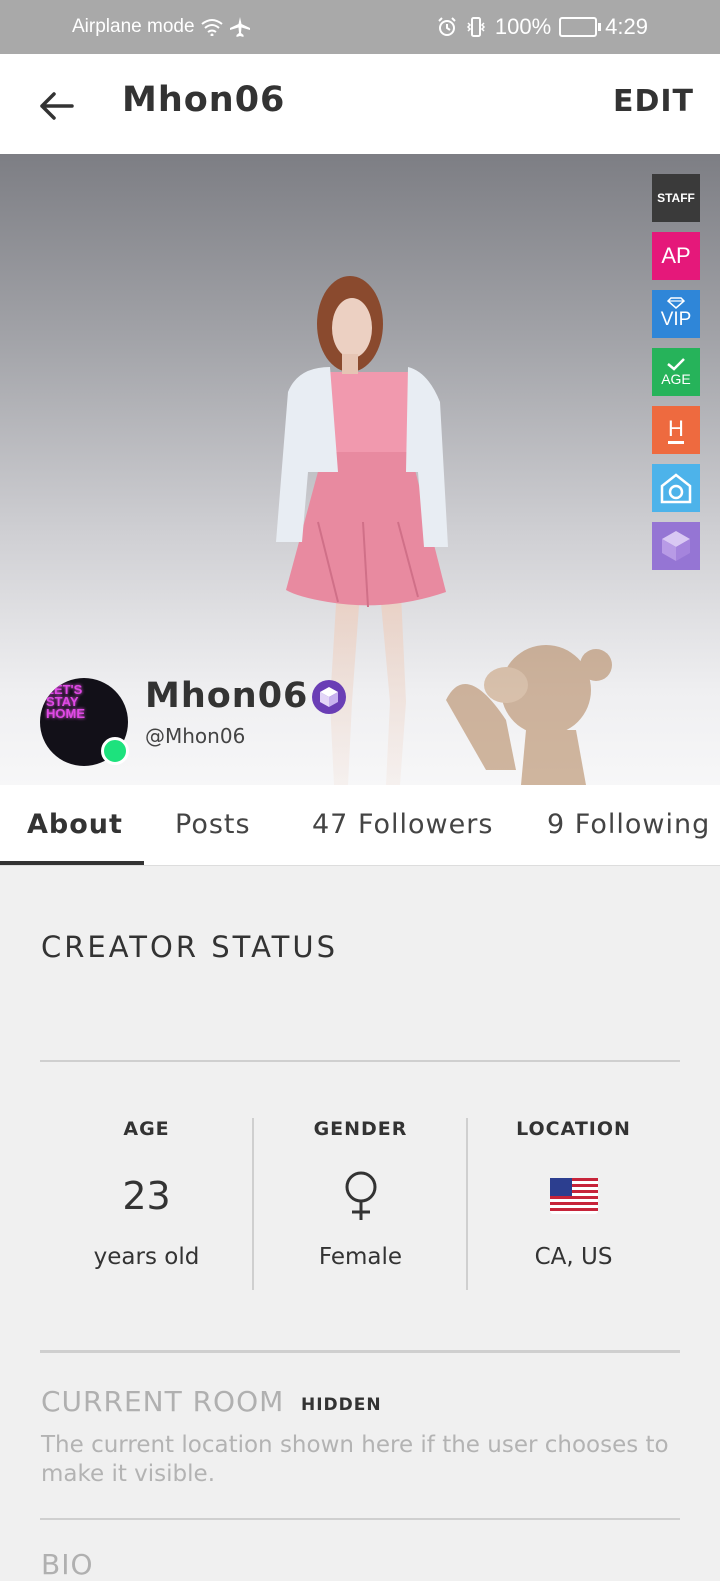 The width and height of the screenshot is (720, 1581). Describe the element at coordinates (573, 1129) in the screenshot. I see `location-label: LOCATION` at that location.